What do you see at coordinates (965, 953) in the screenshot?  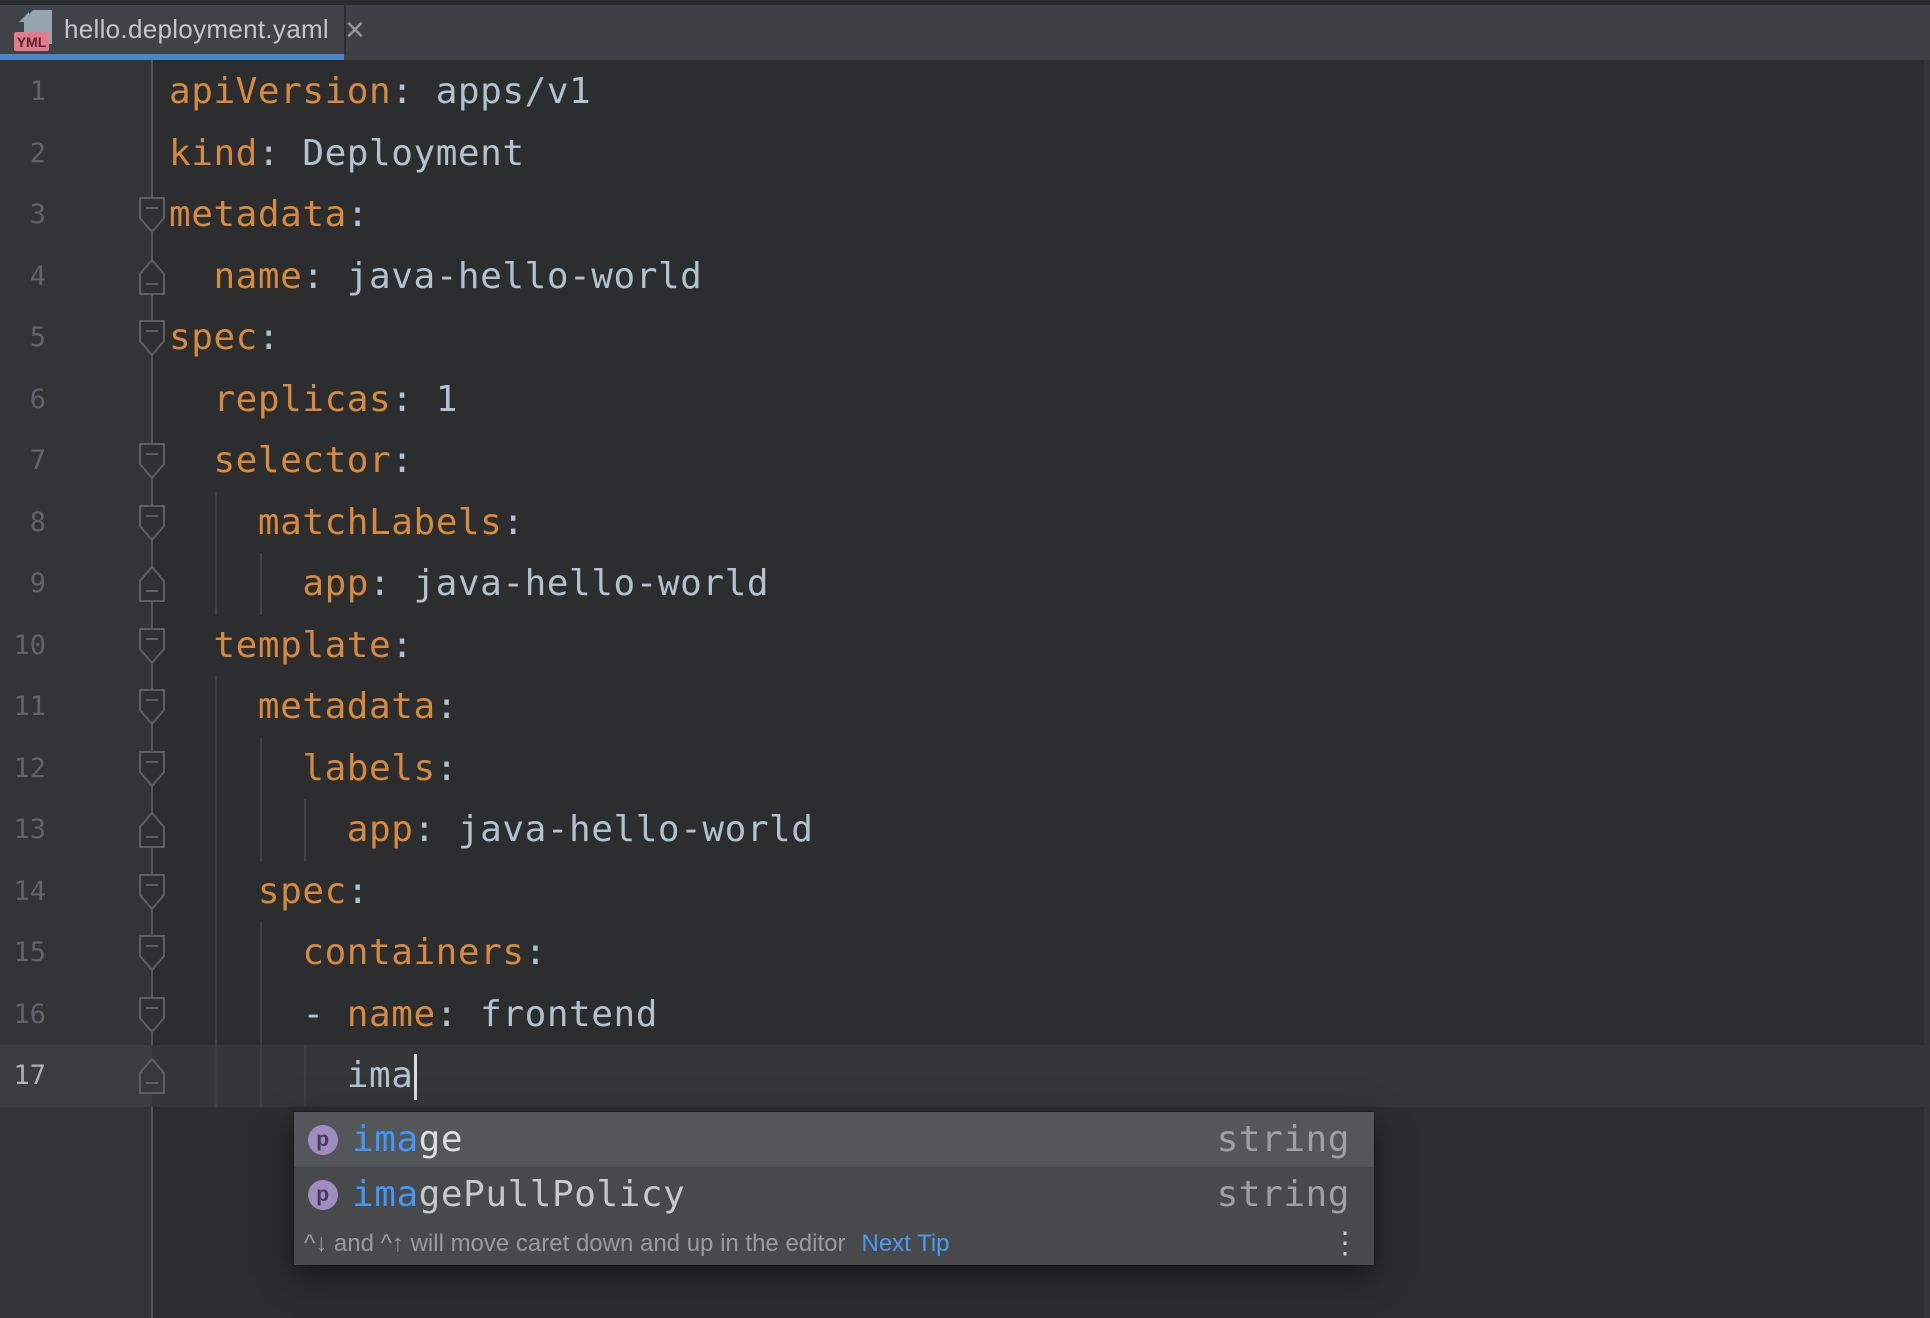 I see `code-line-15: containers:` at bounding box center [965, 953].